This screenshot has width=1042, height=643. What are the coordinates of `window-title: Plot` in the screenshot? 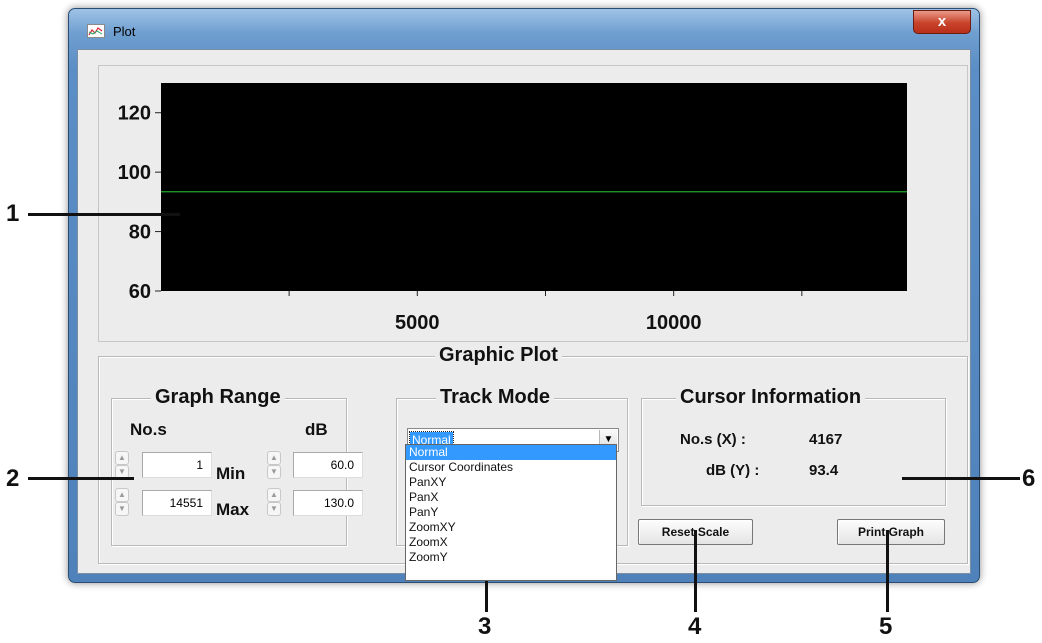 It's located at (124, 31).